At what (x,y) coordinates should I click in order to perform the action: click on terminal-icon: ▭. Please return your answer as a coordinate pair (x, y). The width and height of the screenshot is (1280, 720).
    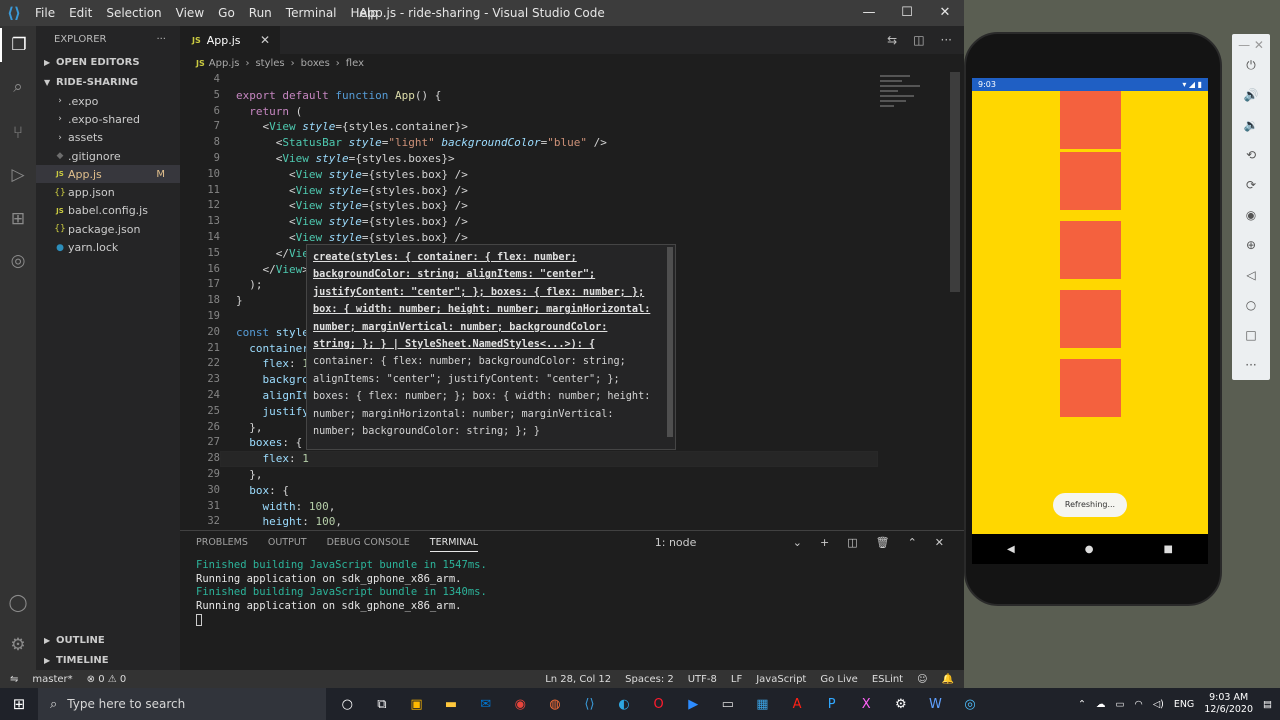
    Looking at the image, I should click on (728, 704).